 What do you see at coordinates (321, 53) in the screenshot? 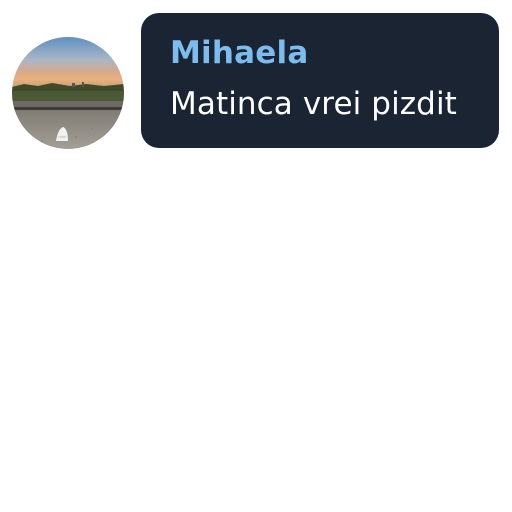
I see `sender-name: Mihaela` at bounding box center [321, 53].